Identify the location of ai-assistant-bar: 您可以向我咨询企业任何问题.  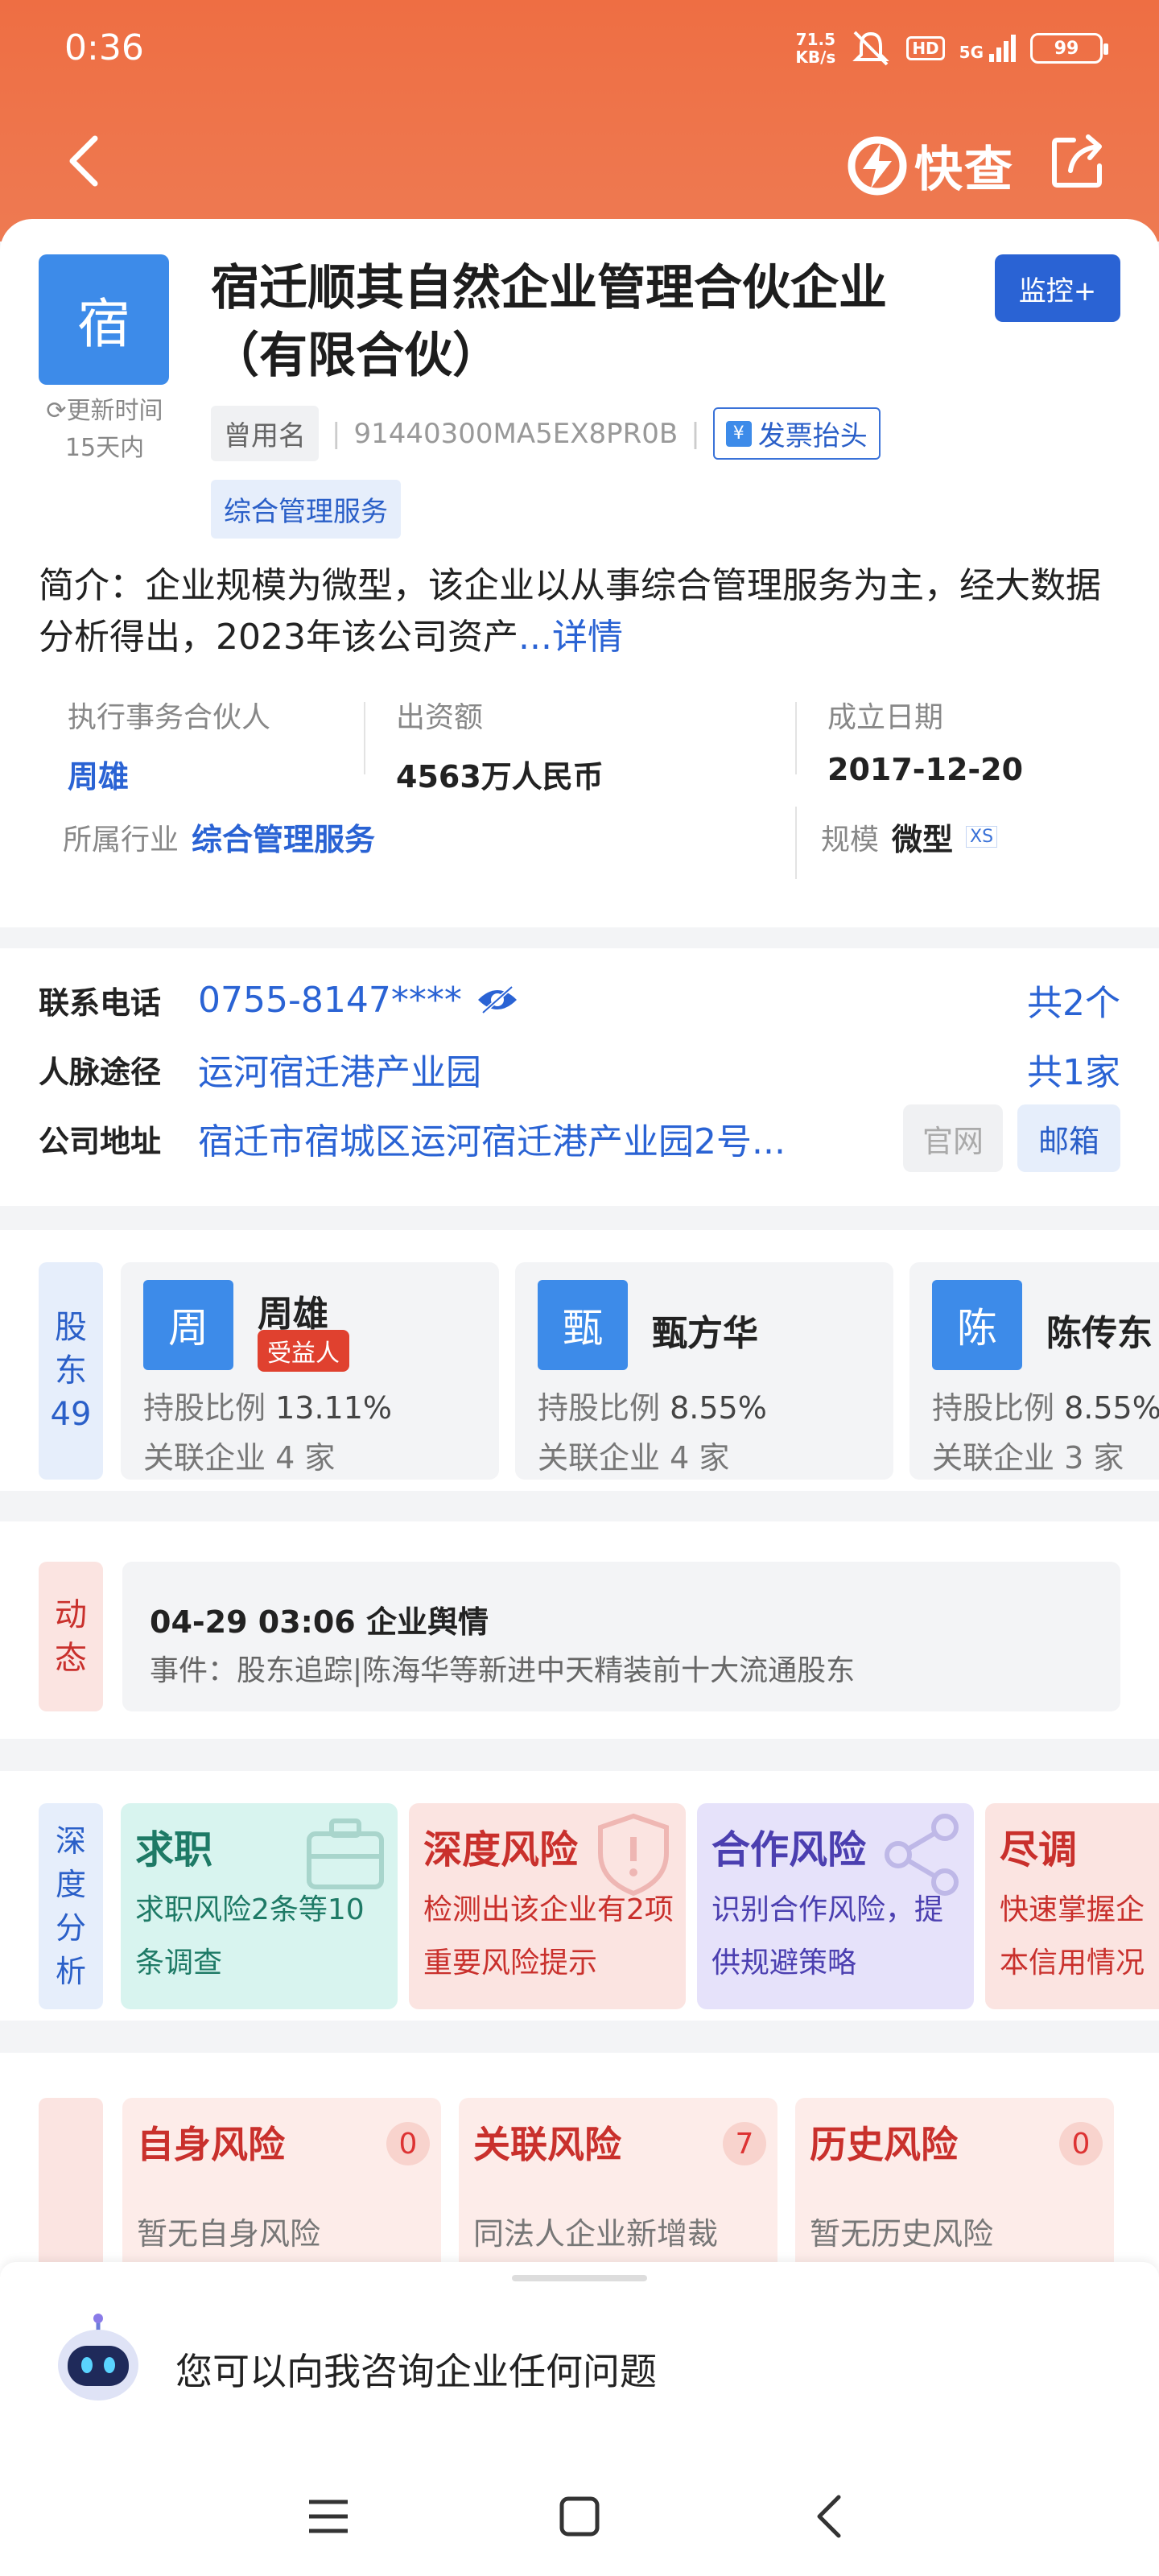
(579, 2350).